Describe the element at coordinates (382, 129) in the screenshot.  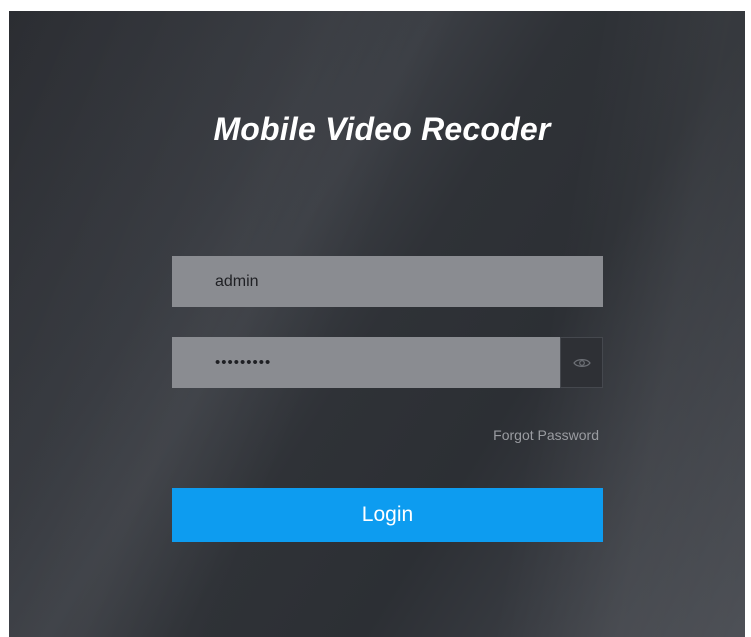
I see `app-title: Mobile Video Recoder` at that location.